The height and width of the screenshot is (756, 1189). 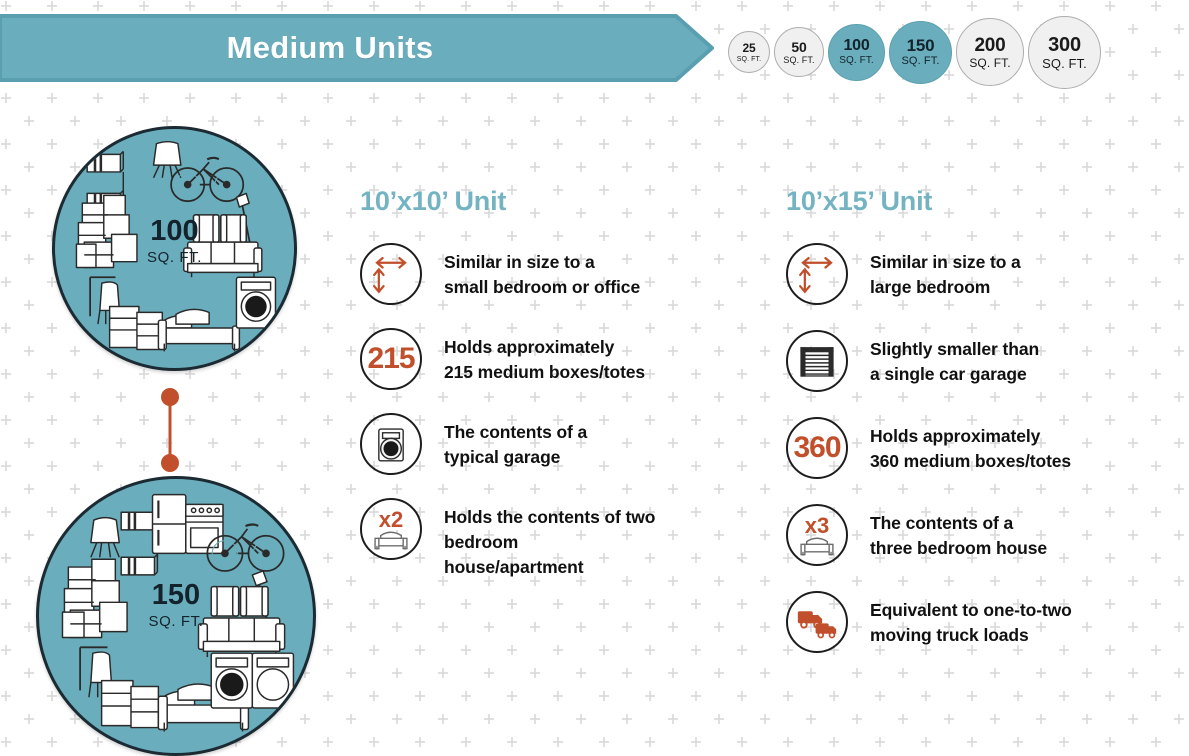 What do you see at coordinates (945, 275) in the screenshot?
I see `feature-text: Similar in size to a large bedroom` at bounding box center [945, 275].